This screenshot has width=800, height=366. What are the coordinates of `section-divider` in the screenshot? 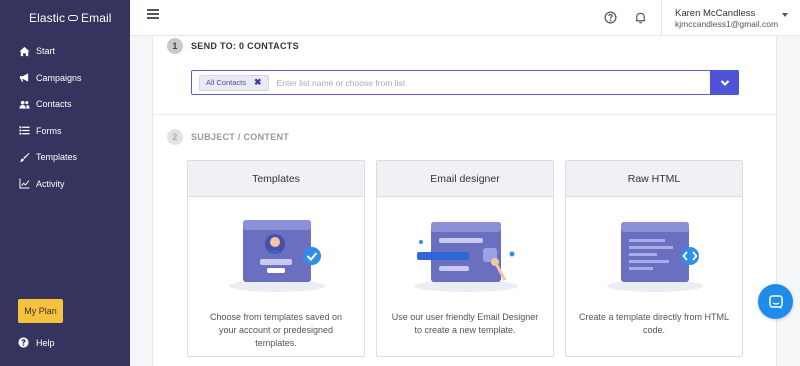 It's located at (464, 114).